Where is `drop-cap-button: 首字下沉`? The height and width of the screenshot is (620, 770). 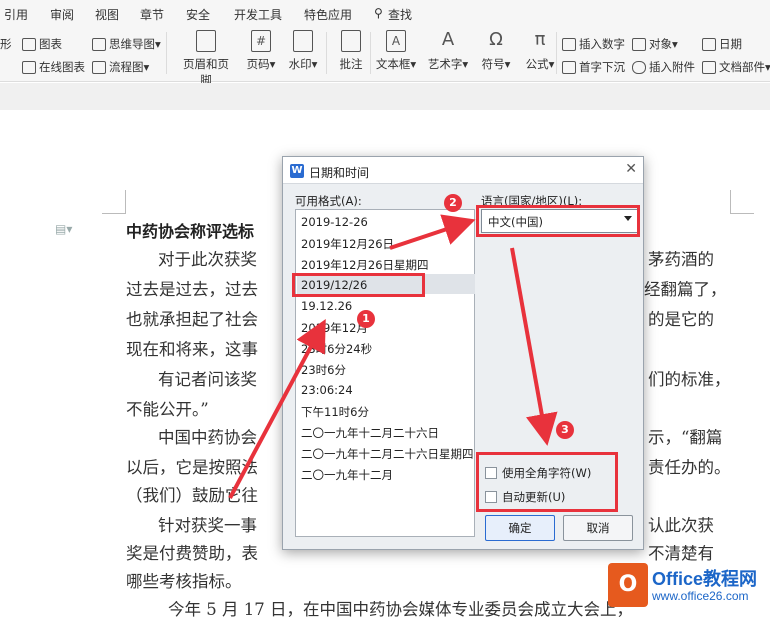 drop-cap-button: 首字下沉 is located at coordinates (593, 67).